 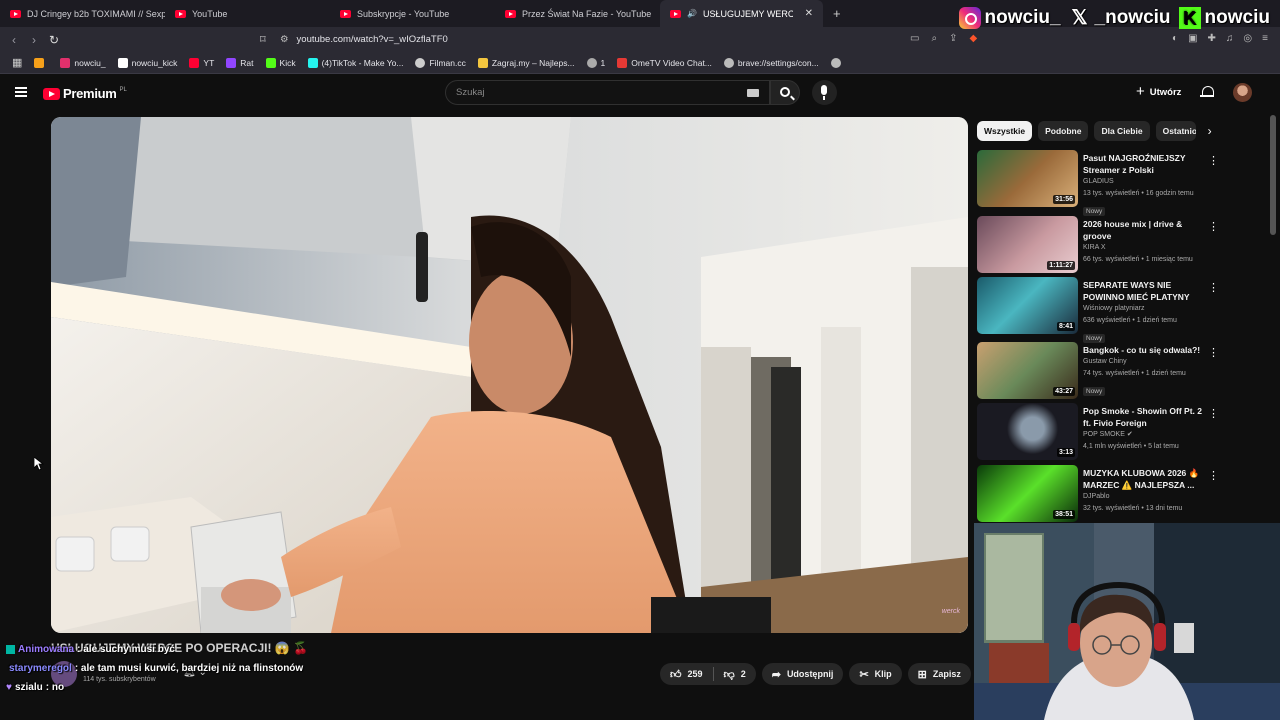 I want to click on site-settings-icon: ⚙, so click(x=284, y=39).